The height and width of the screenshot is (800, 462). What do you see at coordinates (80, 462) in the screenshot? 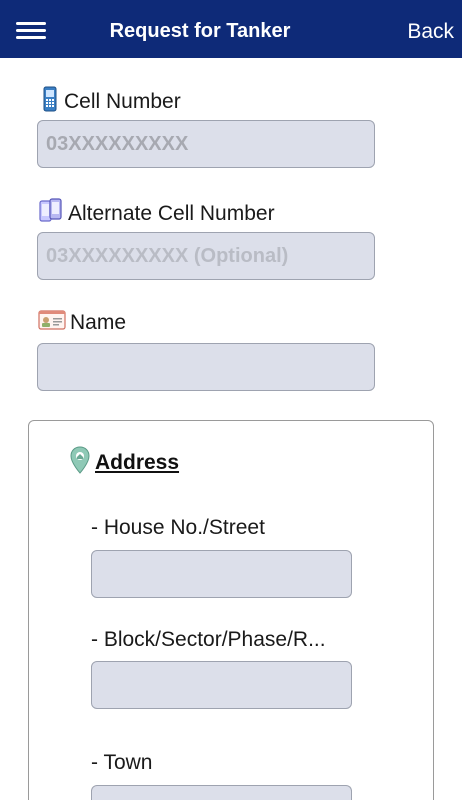
I see `map-pin-icon` at bounding box center [80, 462].